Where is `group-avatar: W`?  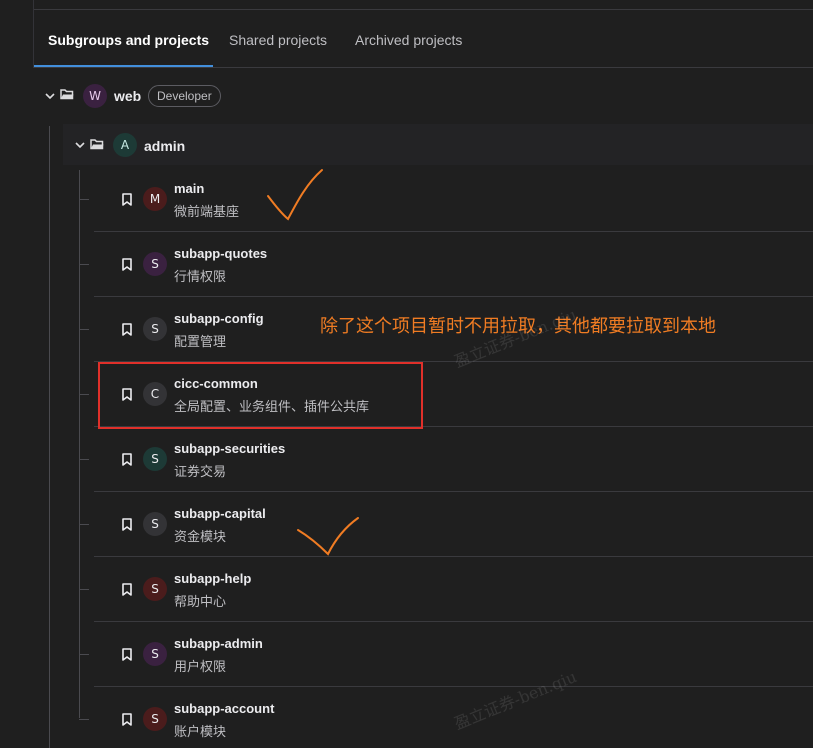 group-avatar: W is located at coordinates (95, 96).